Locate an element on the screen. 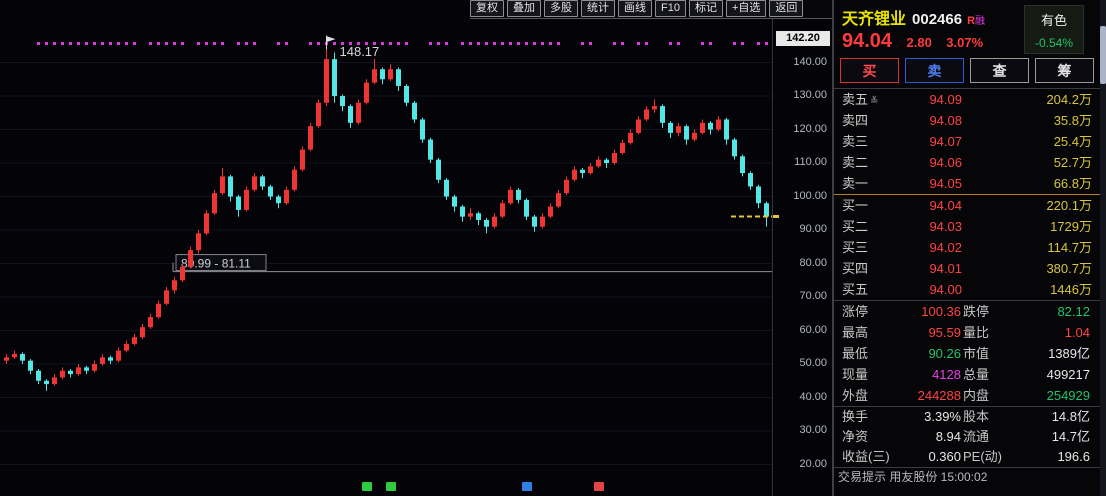  bid-label: 买五 is located at coordinates (855, 289).